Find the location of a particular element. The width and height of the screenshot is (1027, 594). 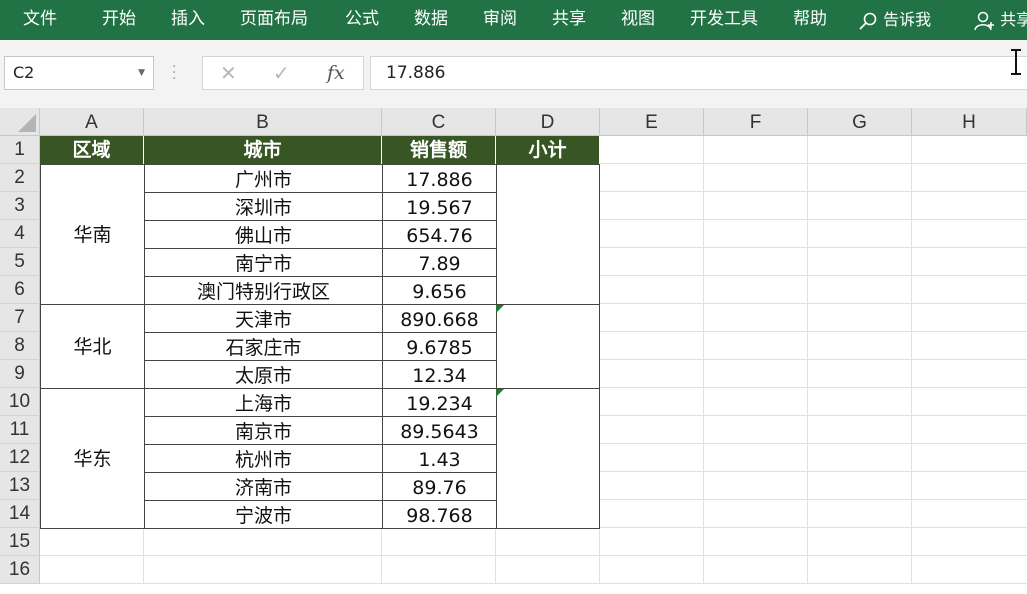

row-header-4: 4 is located at coordinates (20, 234).